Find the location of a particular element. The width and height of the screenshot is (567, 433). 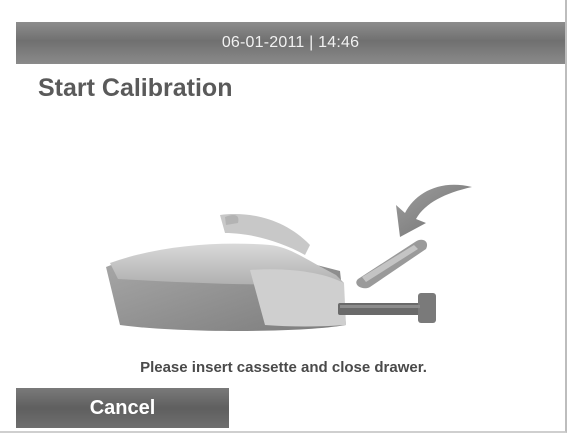

instruction-text: Please insert cassette and close drawer. is located at coordinates (283, 367).